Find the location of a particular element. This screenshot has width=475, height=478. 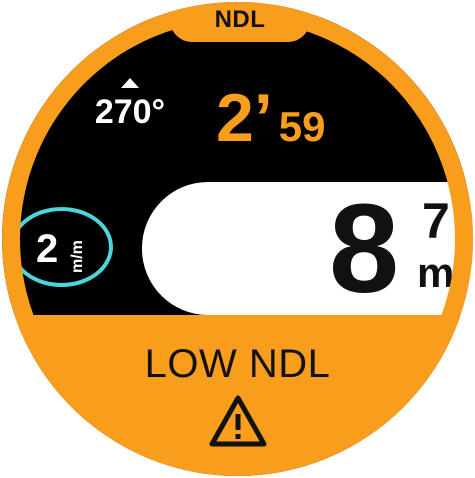

warning-triangle-icon is located at coordinates (237, 421).